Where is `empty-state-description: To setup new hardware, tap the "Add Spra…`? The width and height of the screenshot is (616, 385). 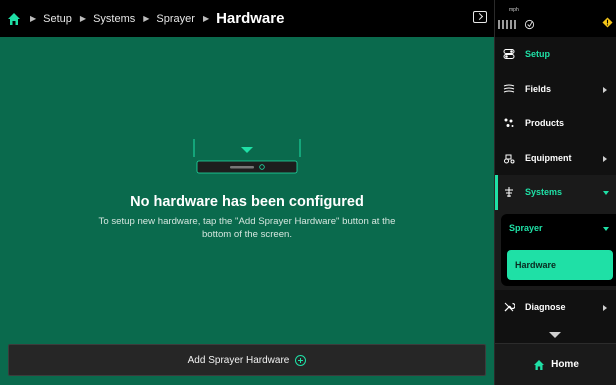 empty-state-description: To setup new hardware, tap the "Add Spra… is located at coordinates (247, 228).